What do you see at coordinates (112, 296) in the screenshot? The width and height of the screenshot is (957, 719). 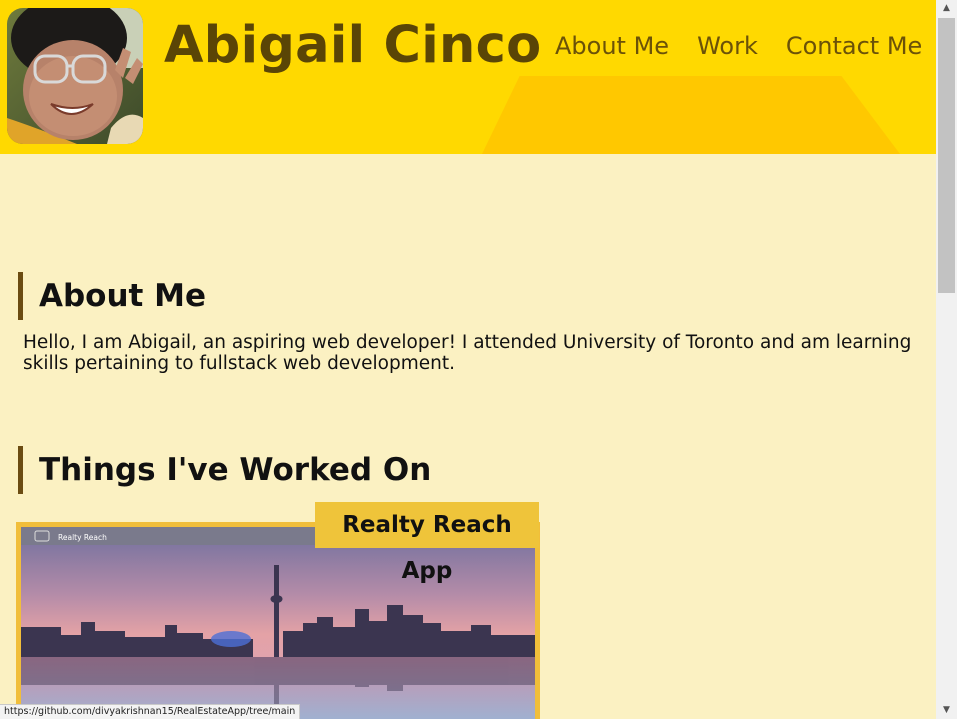 I see `about-heading: About Me` at bounding box center [112, 296].